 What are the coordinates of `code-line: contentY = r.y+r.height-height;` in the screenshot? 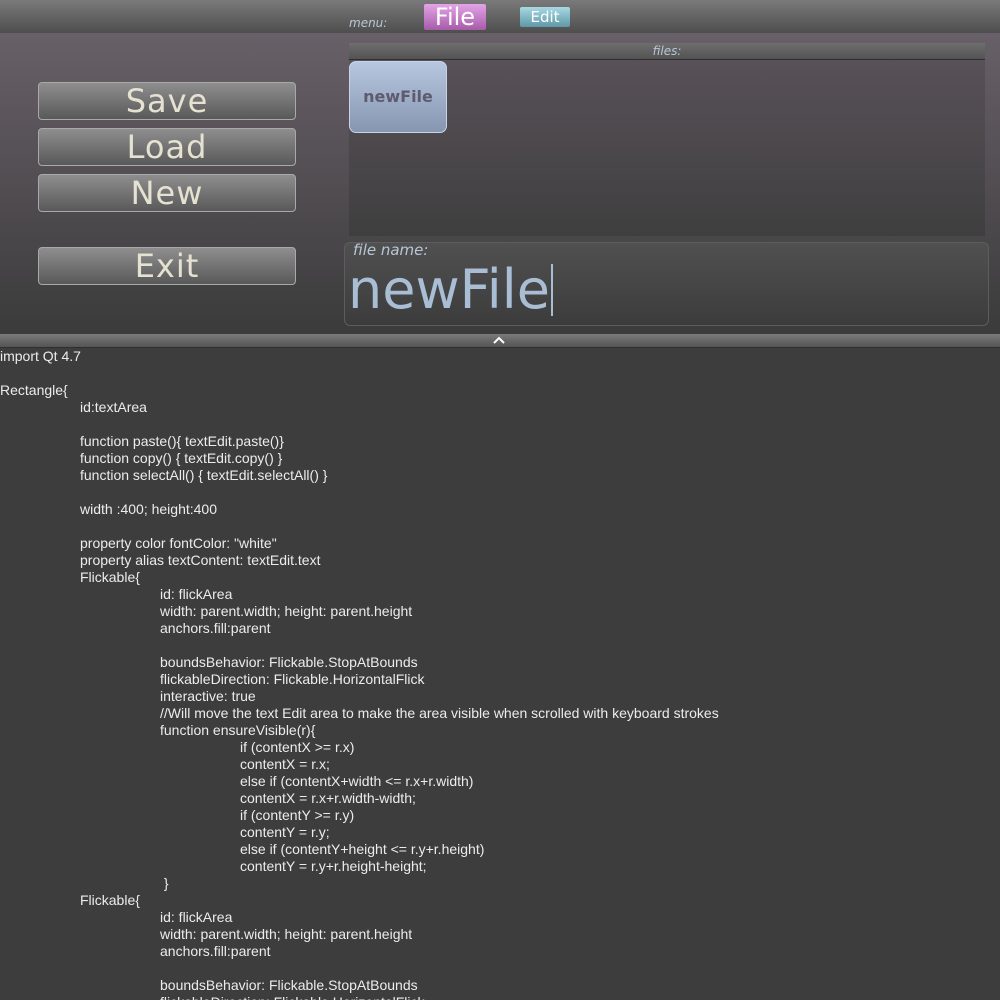 It's located at (333, 866).